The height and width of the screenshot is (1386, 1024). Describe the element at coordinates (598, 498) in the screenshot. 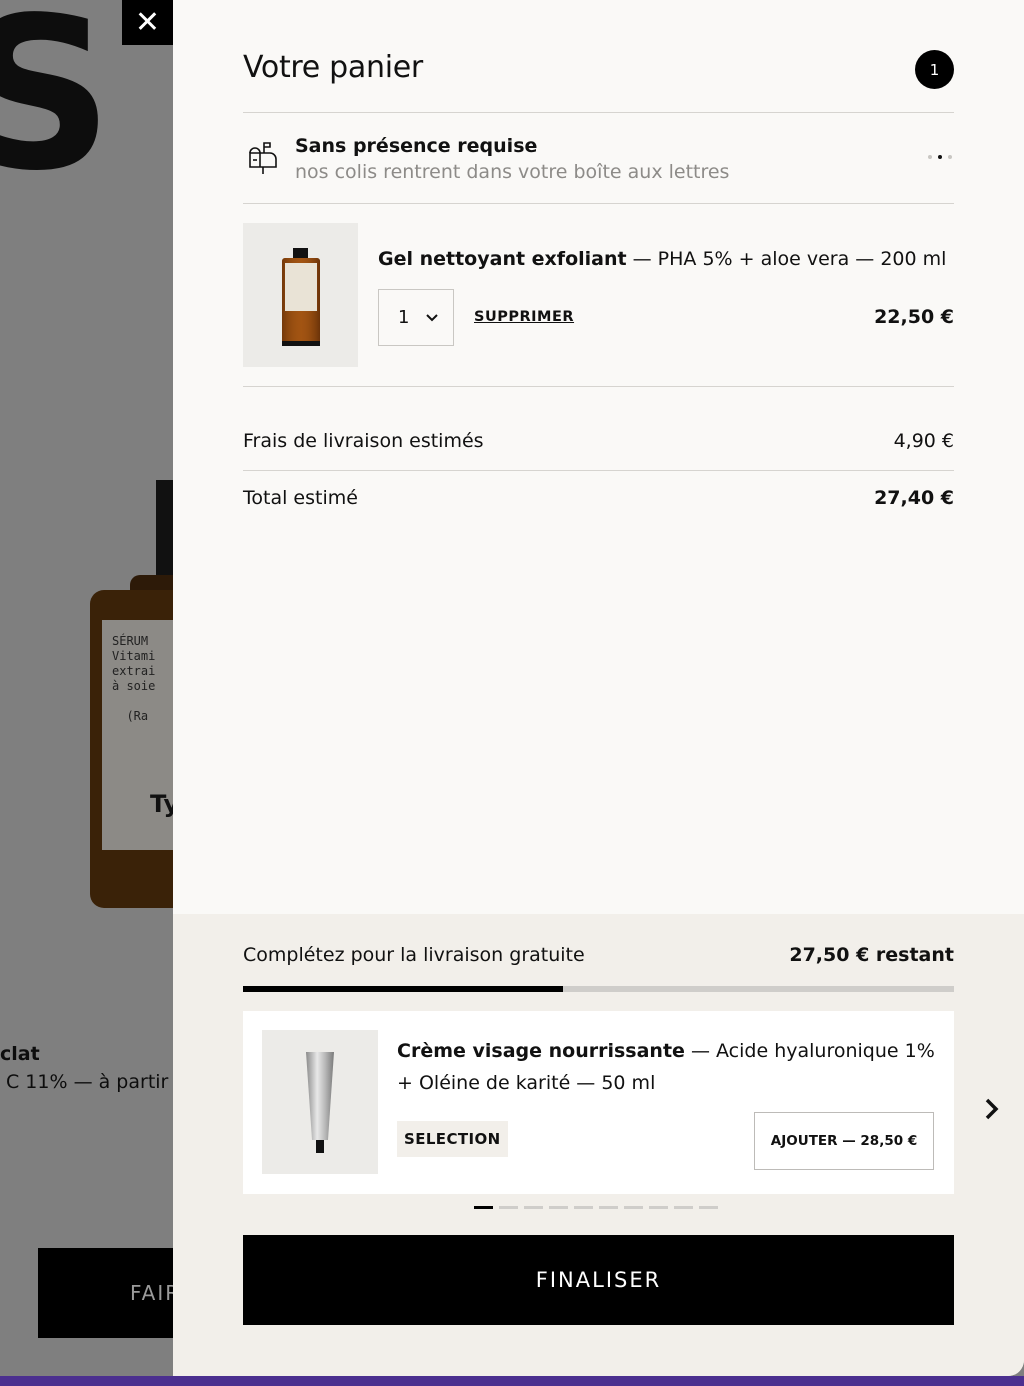

I see `total-row: Total estimé 27,40 €` at that location.